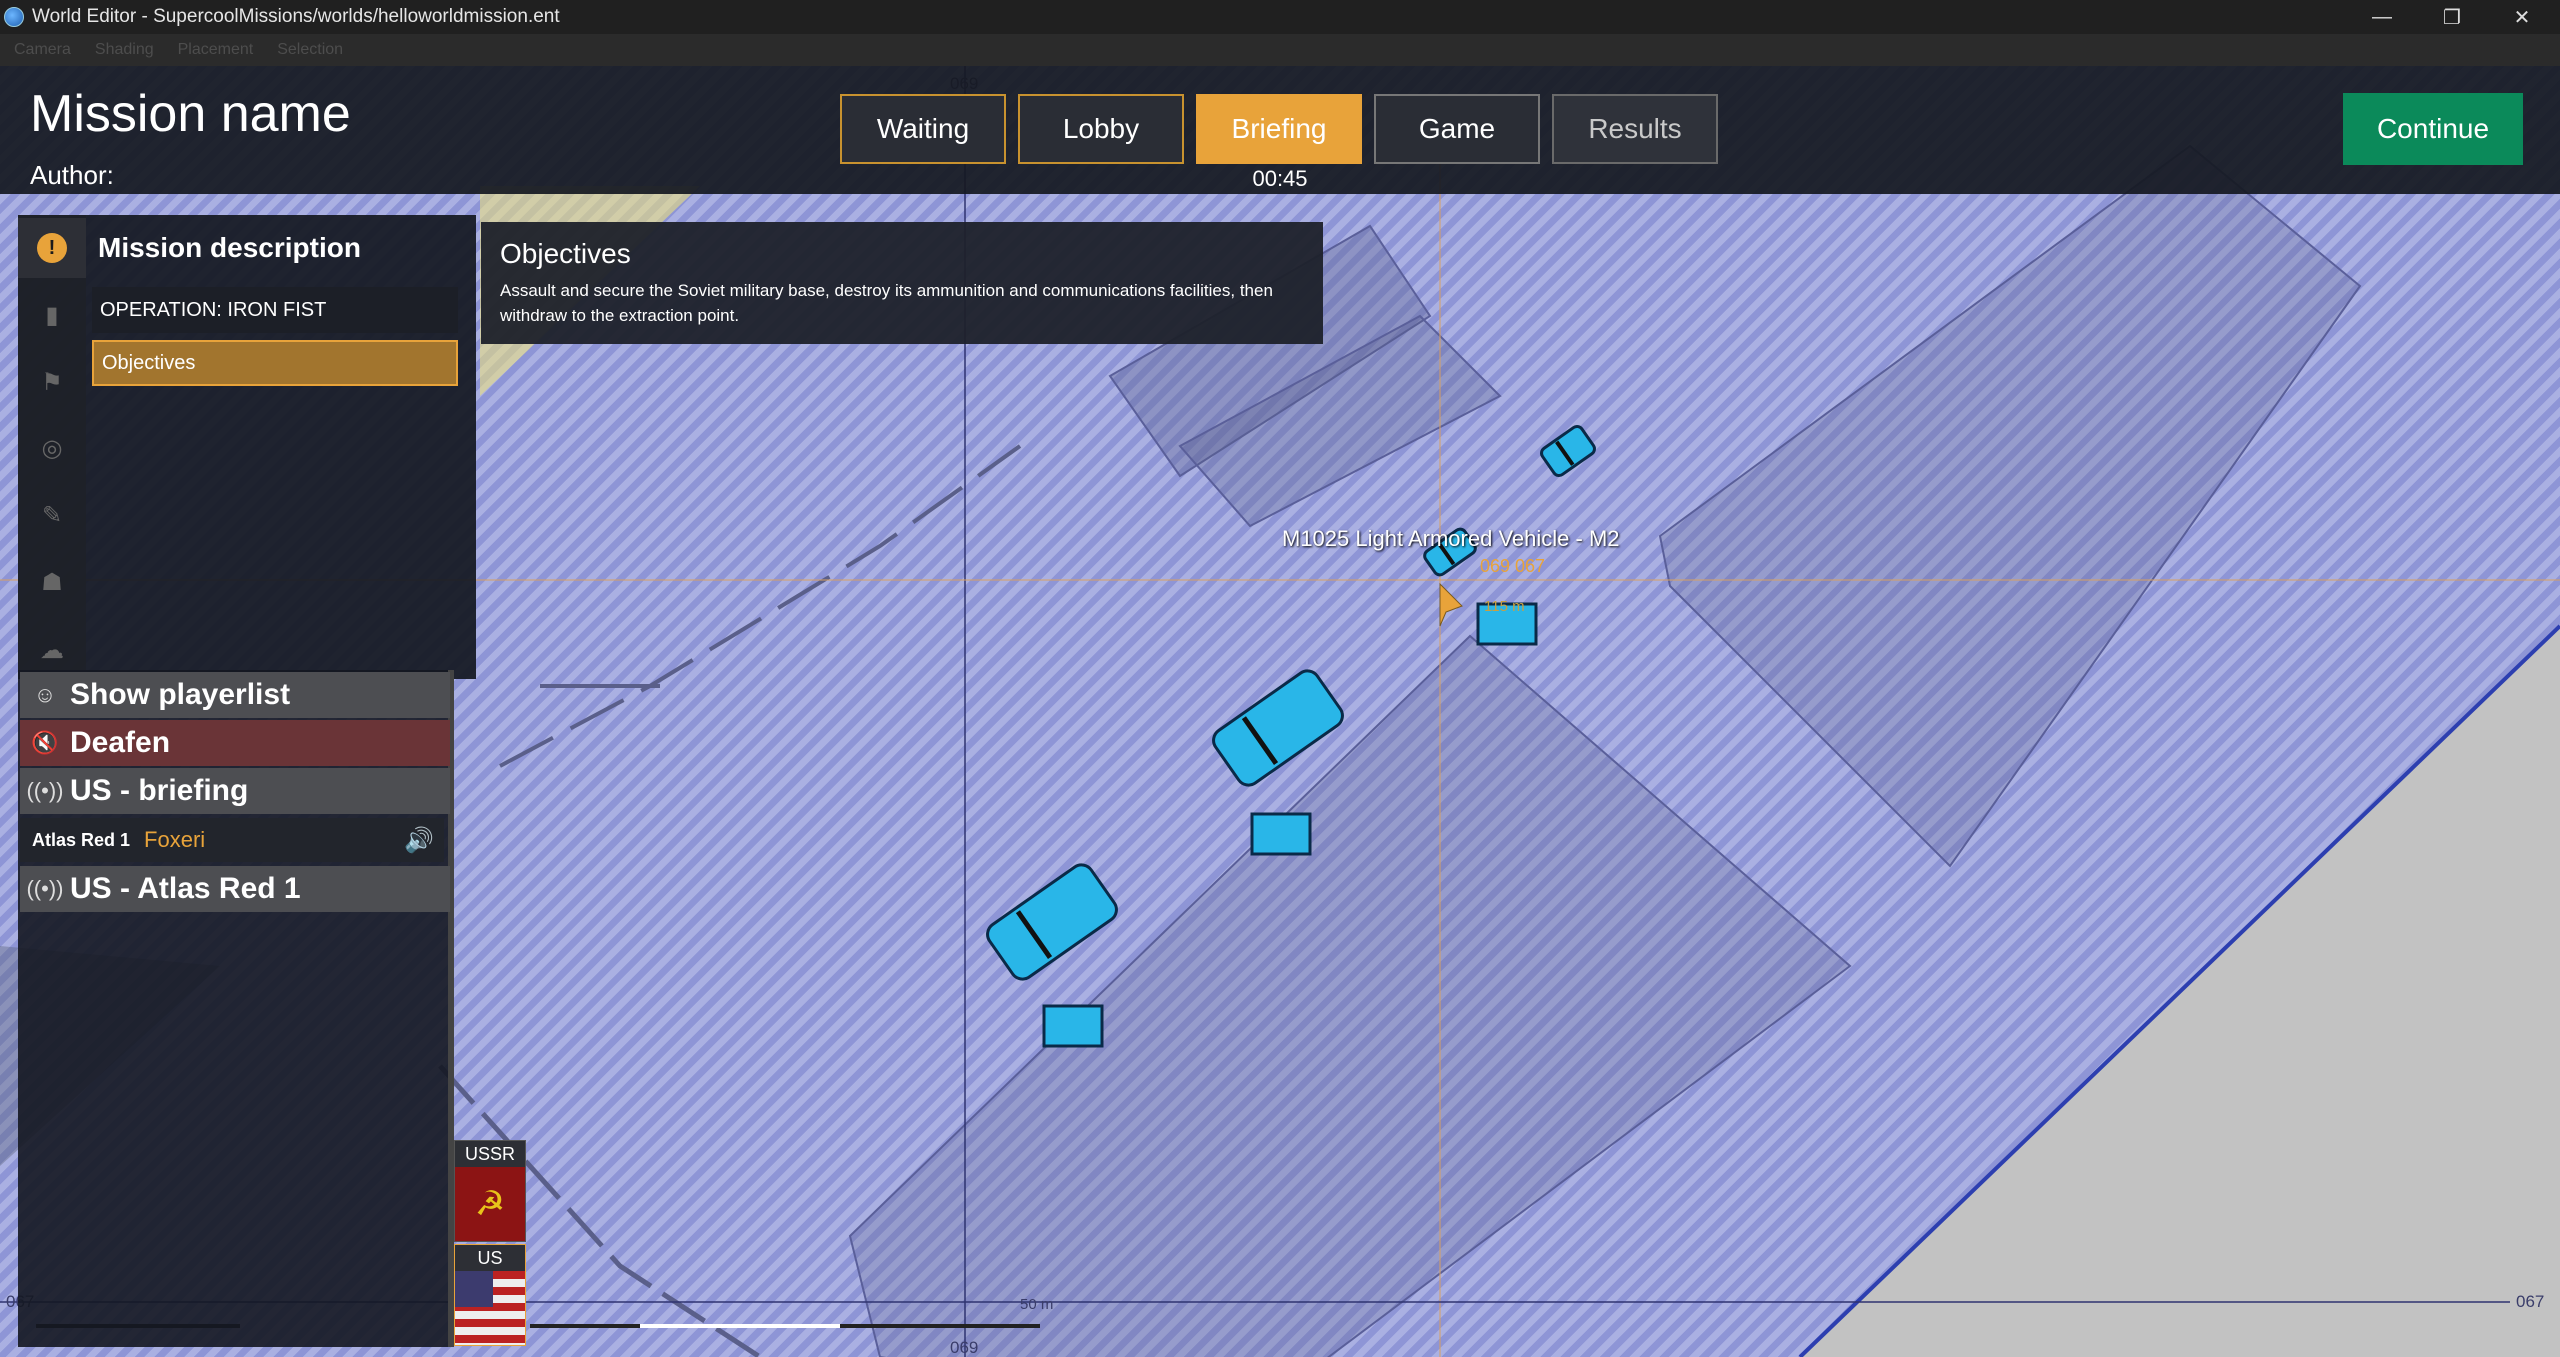 The image size is (2560, 1357). I want to click on flag-icon: ⚑, so click(52, 382).